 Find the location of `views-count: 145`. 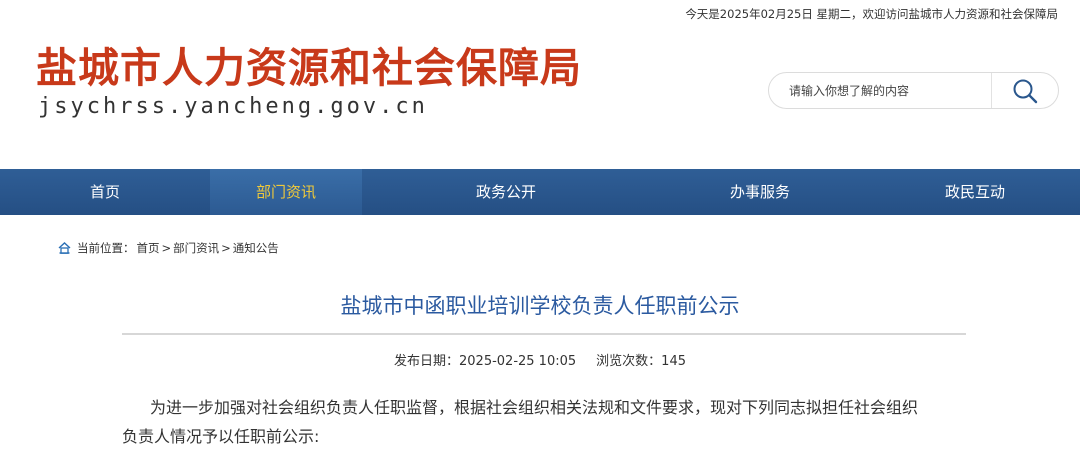

views-count: 145 is located at coordinates (673, 361).